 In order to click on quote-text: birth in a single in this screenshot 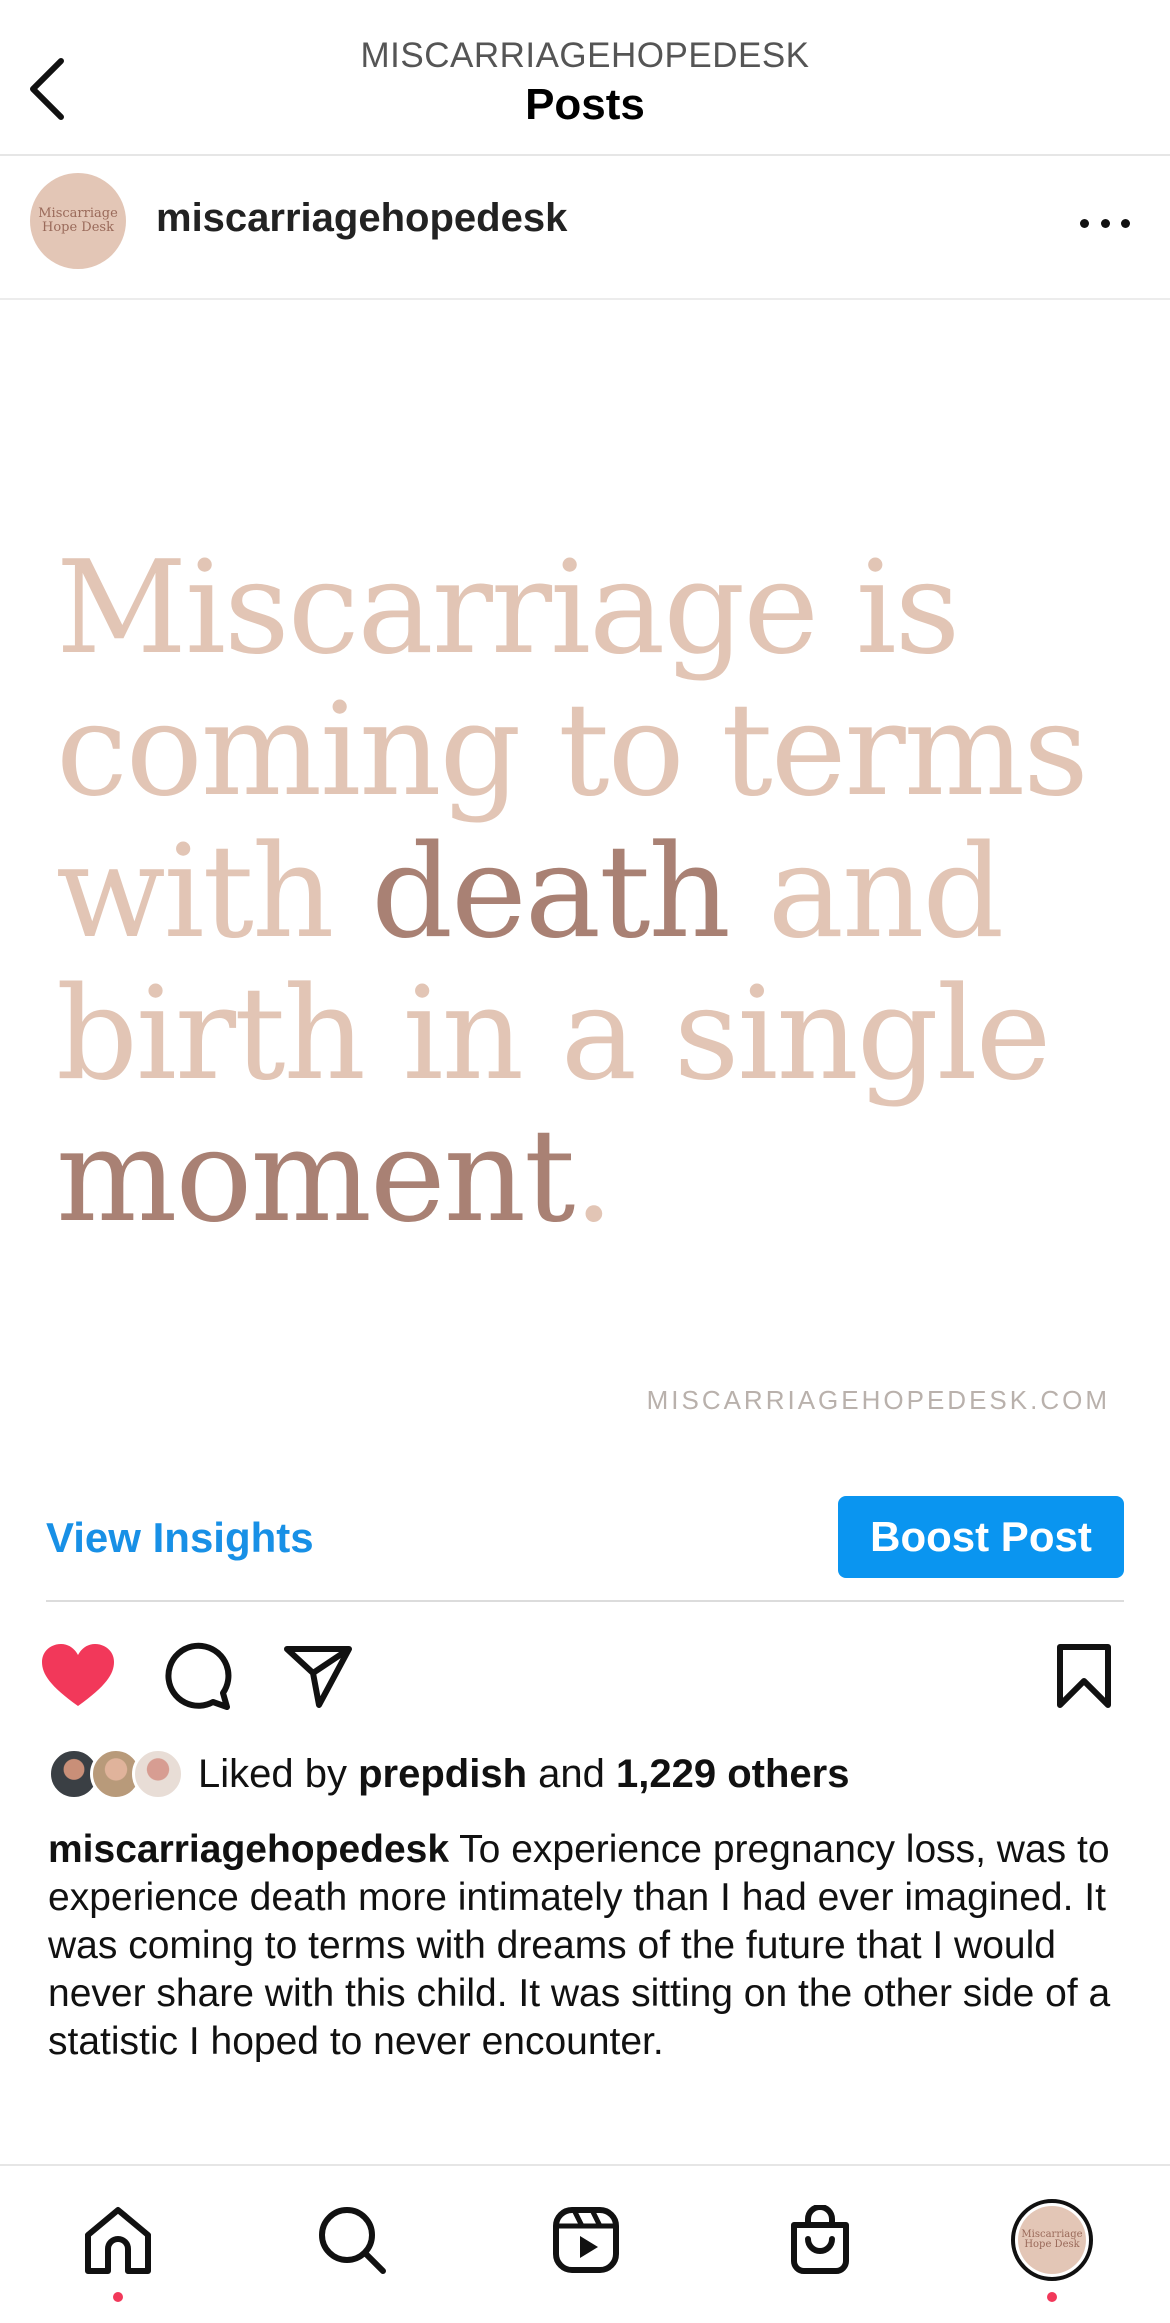, I will do `click(553, 1034)`.